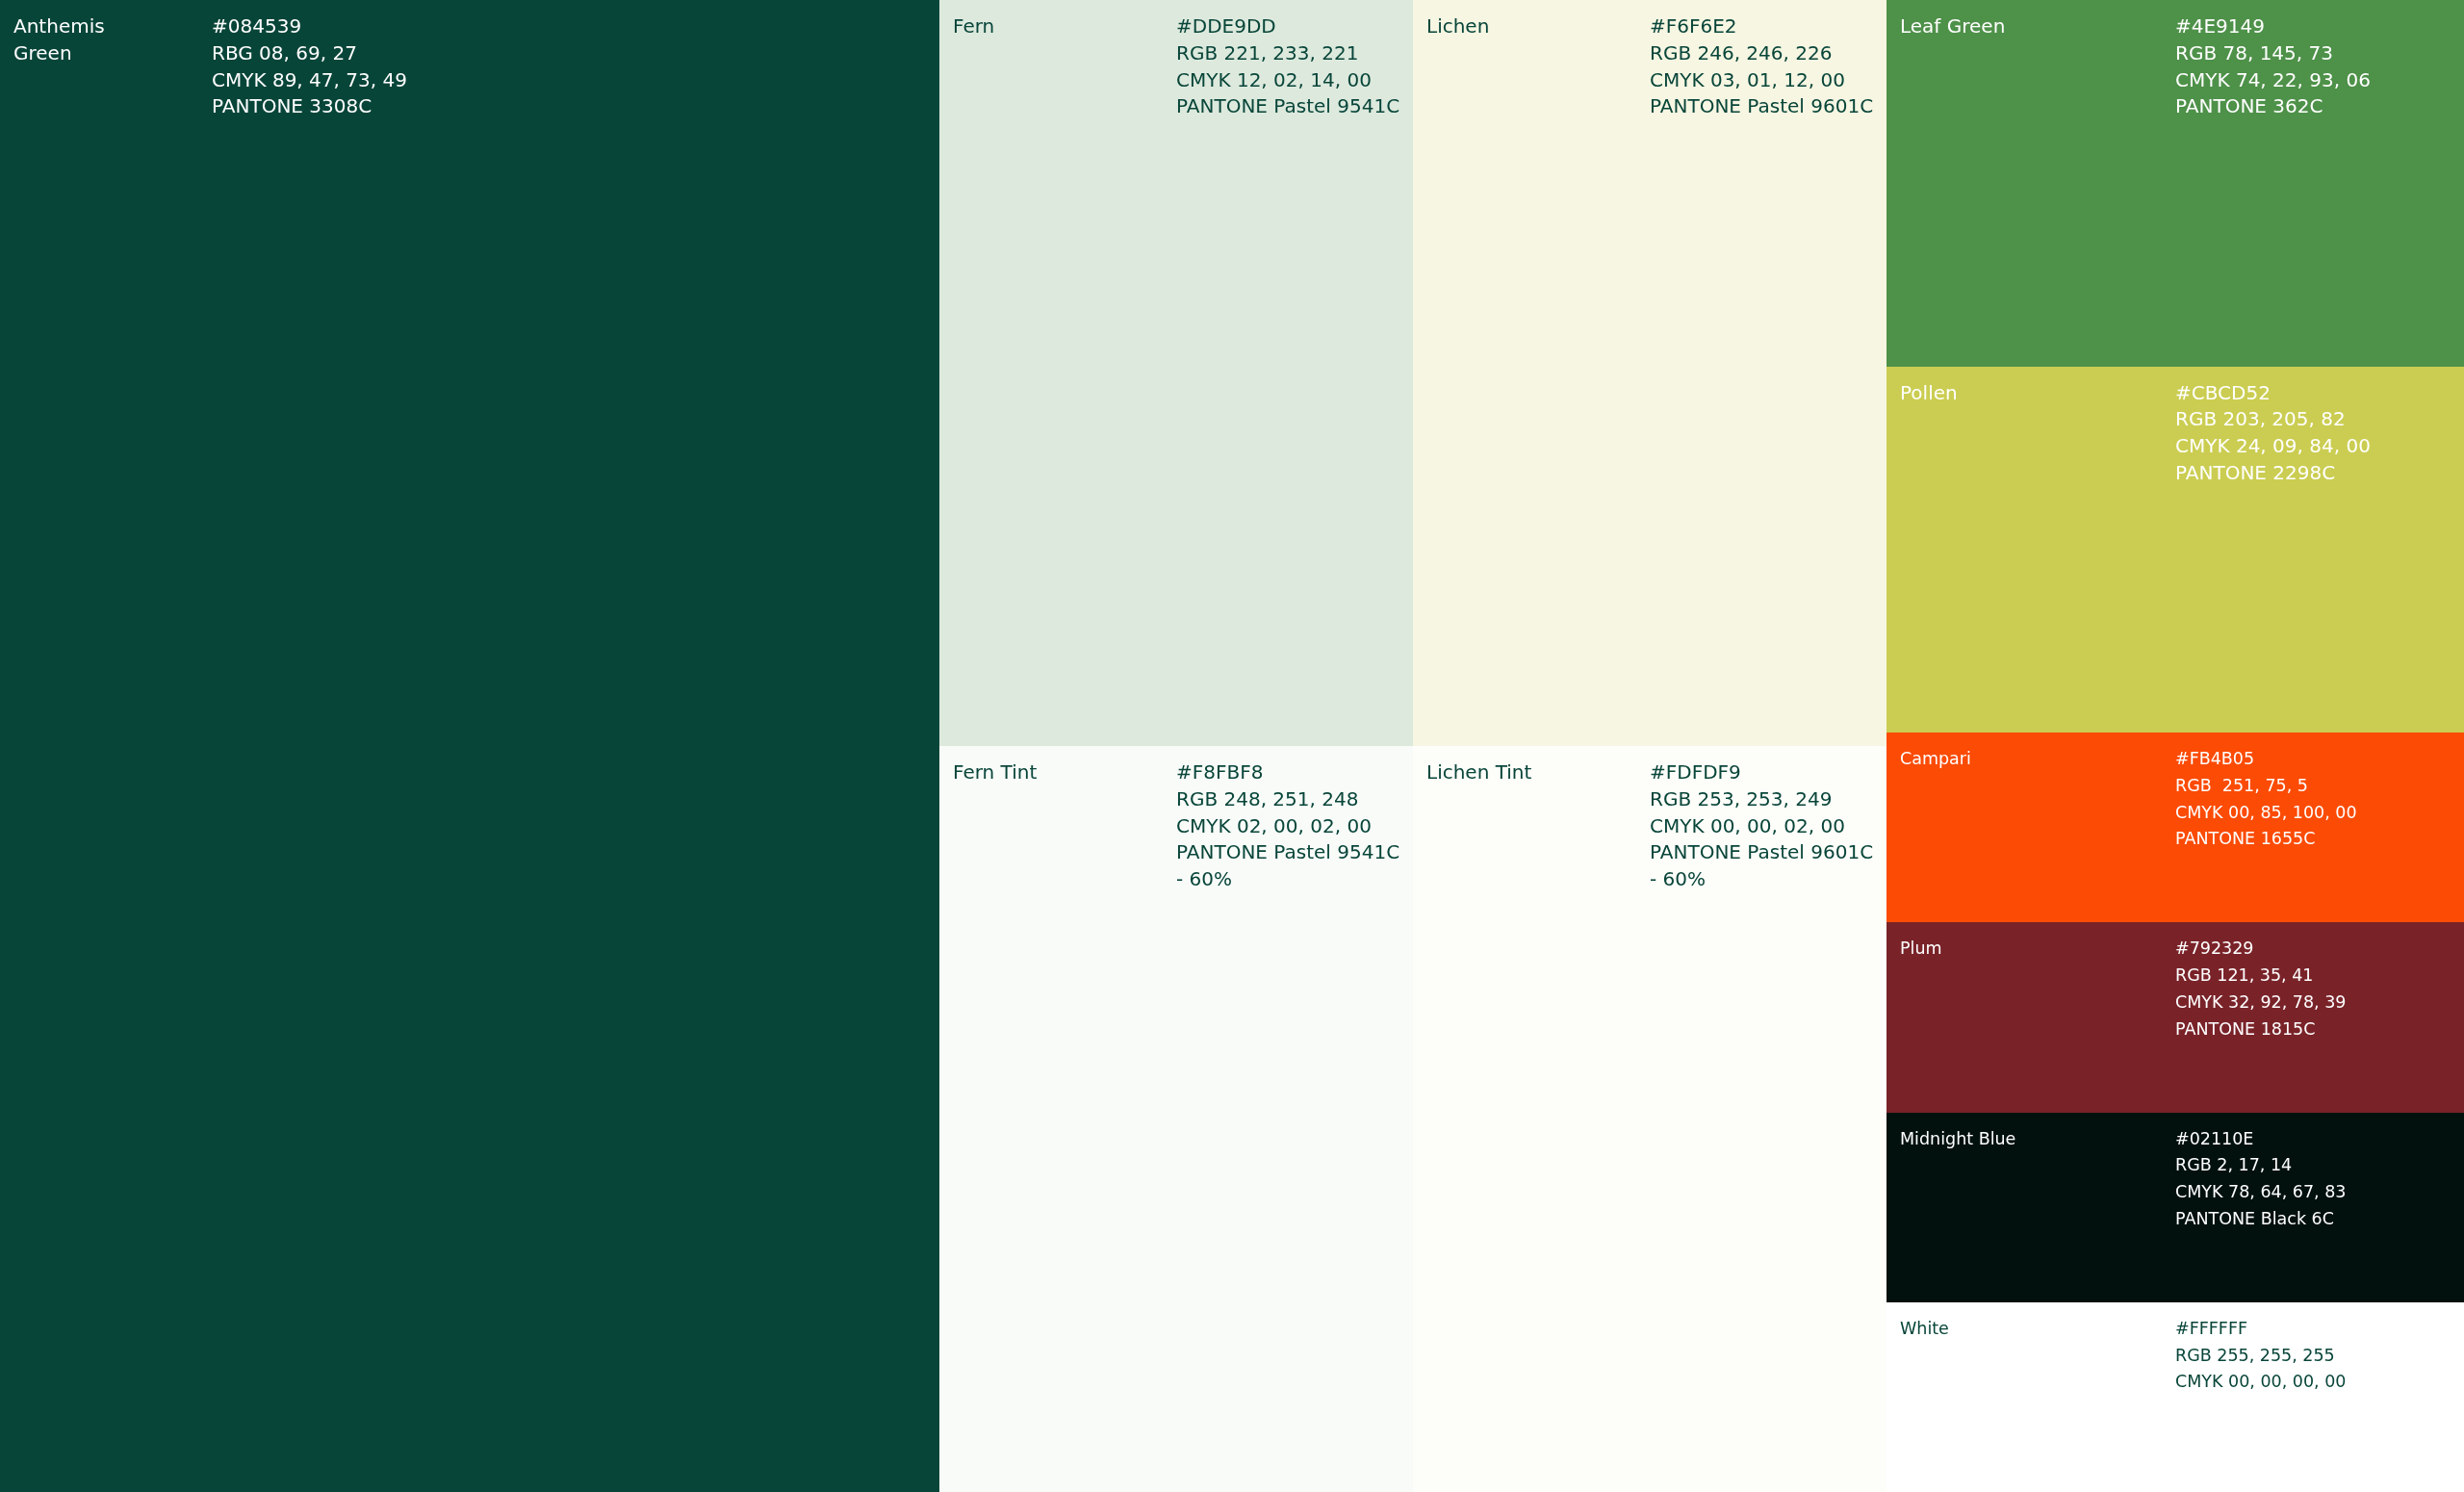 The height and width of the screenshot is (1492, 2464). I want to click on color-value: RGB 253, 253, 249, so click(1741, 798).